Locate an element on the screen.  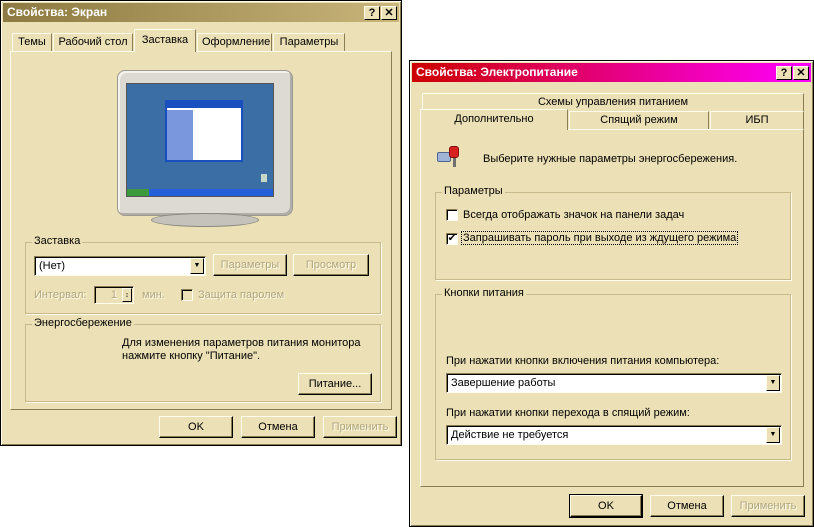
preview-window is located at coordinates (204, 131).